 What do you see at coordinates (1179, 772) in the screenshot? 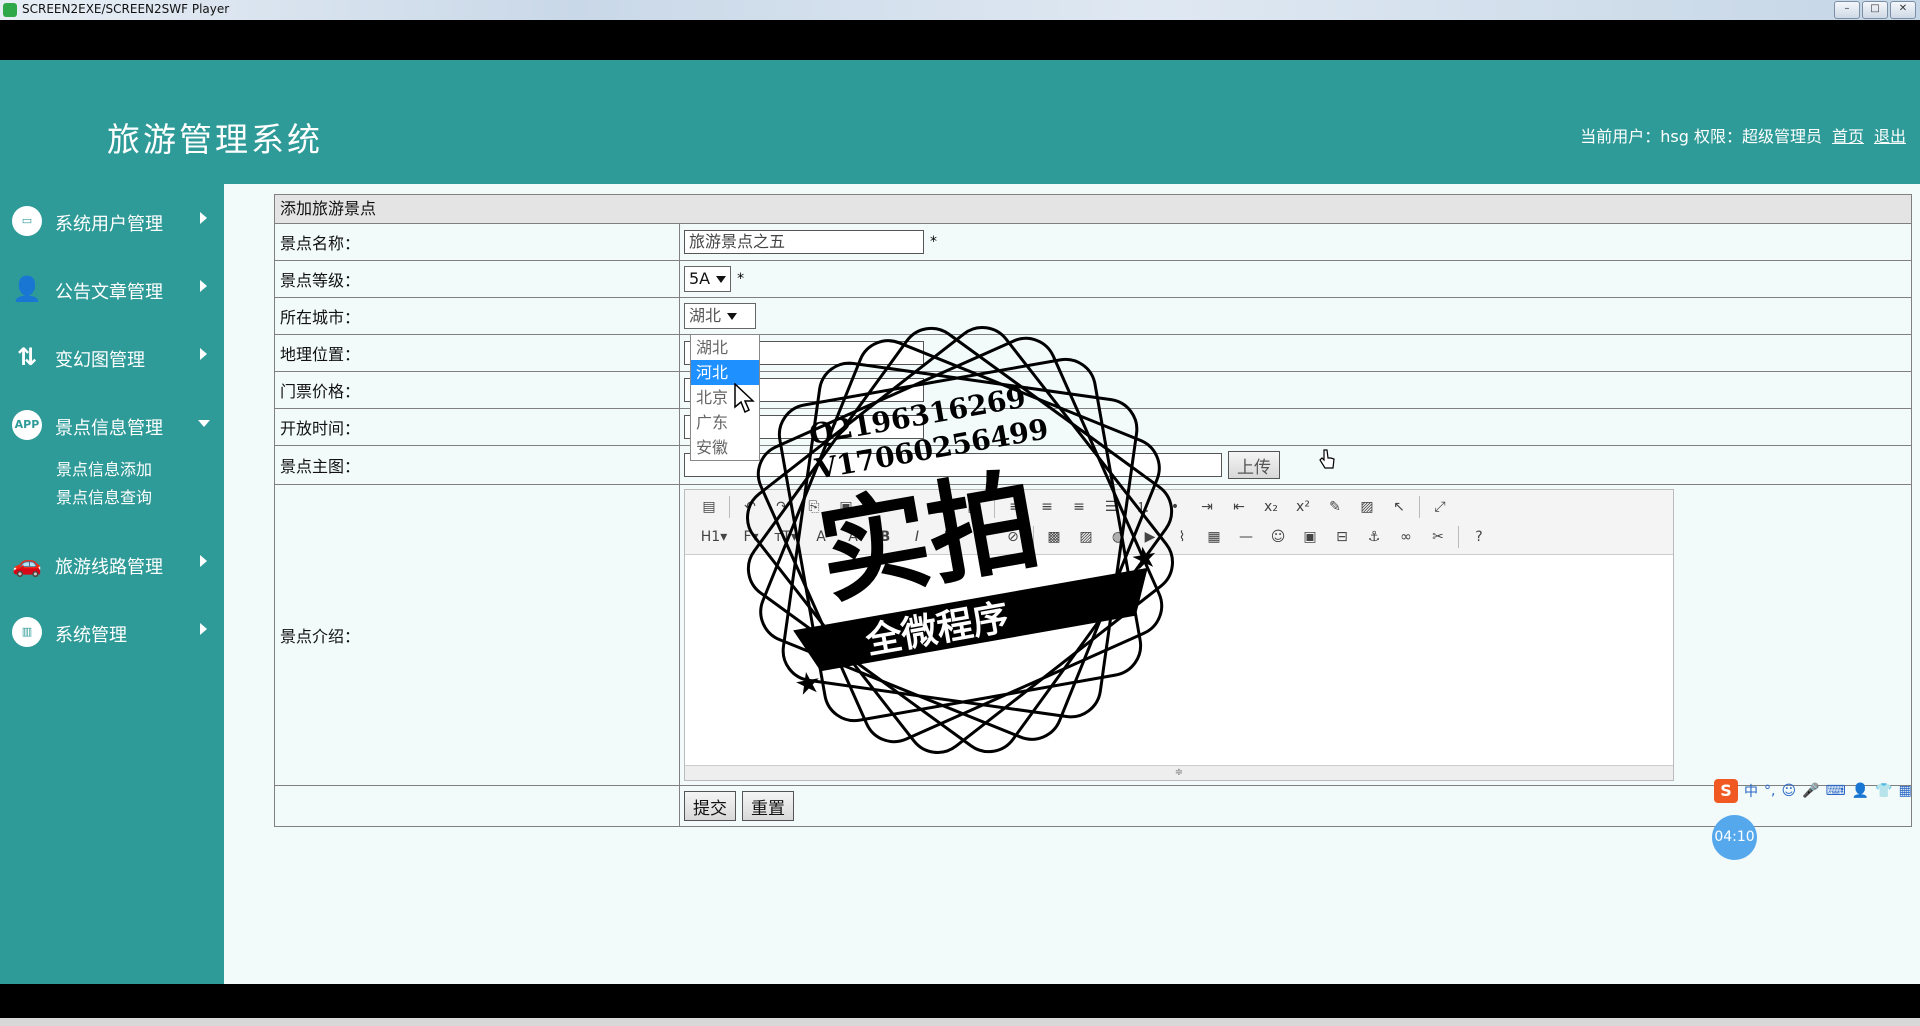
I see `editor-resize-handle: ≑` at bounding box center [1179, 772].